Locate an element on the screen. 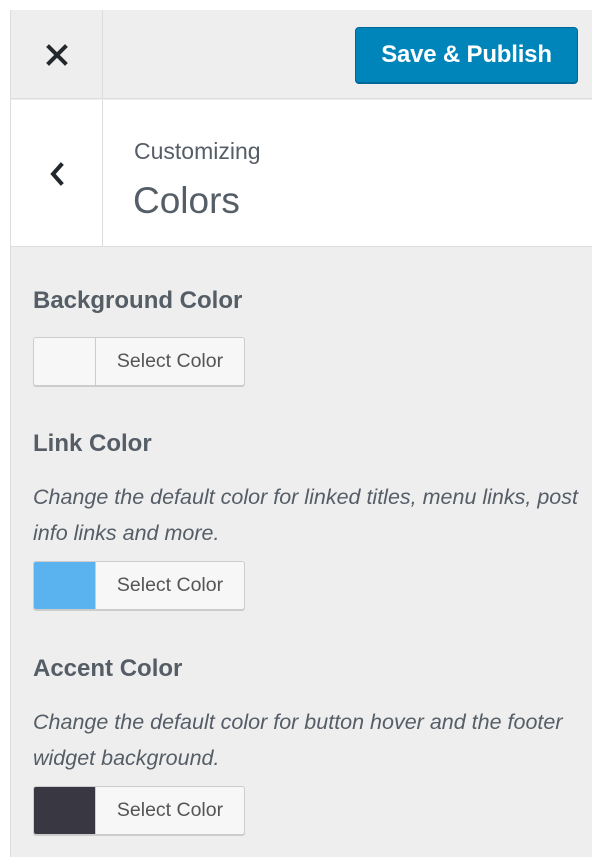  accent-color-label: Accent Color is located at coordinates (108, 668).